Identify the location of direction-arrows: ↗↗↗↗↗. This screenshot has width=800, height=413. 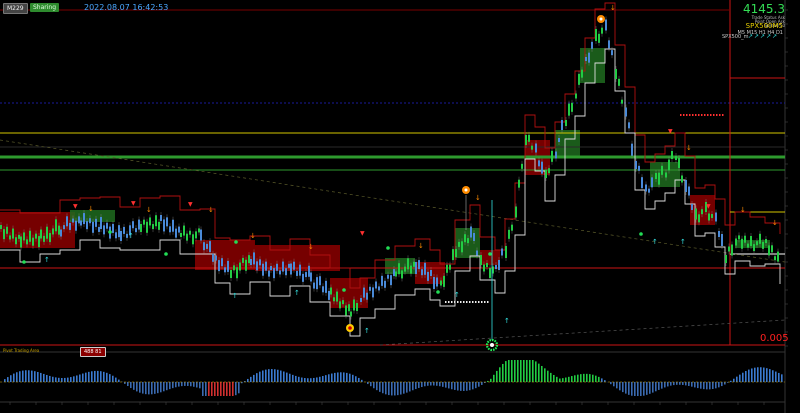
(763, 36).